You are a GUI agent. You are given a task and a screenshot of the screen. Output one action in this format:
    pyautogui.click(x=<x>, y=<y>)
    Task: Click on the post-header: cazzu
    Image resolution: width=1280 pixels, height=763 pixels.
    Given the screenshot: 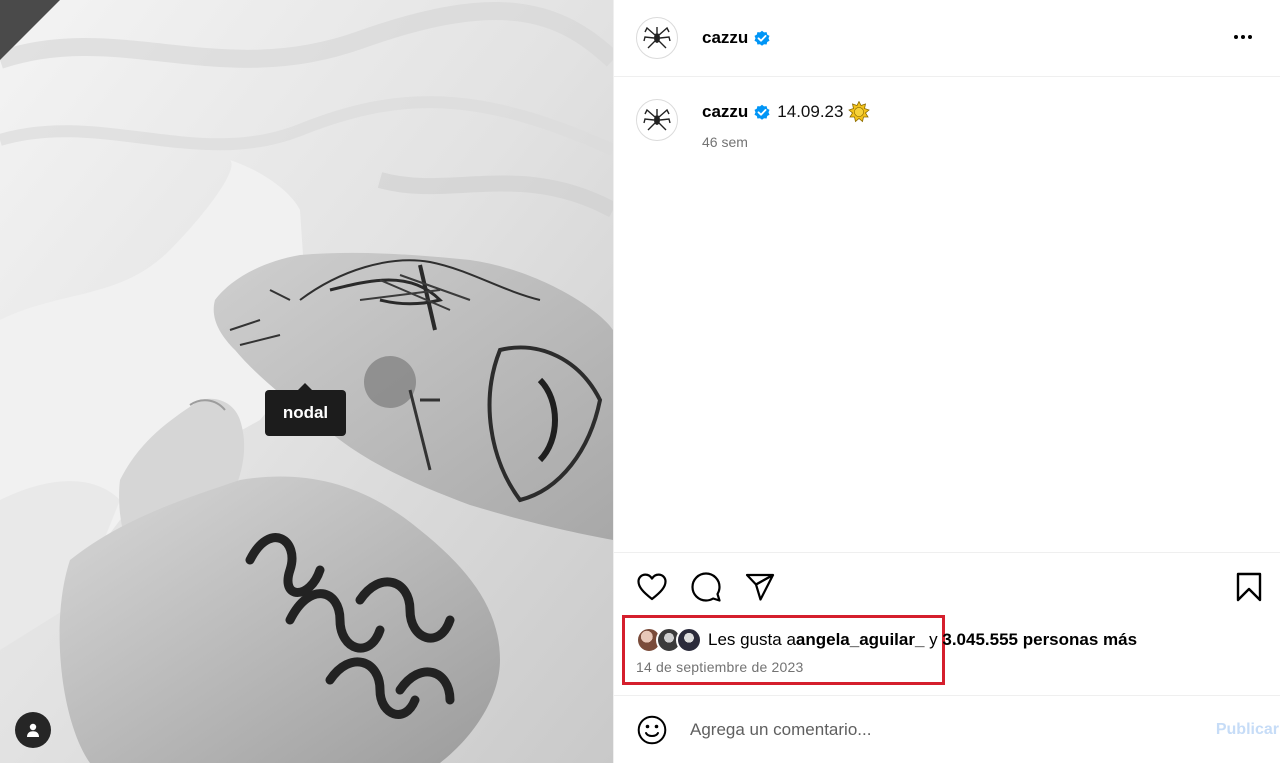 What is the action you would take?
    pyautogui.click(x=947, y=38)
    